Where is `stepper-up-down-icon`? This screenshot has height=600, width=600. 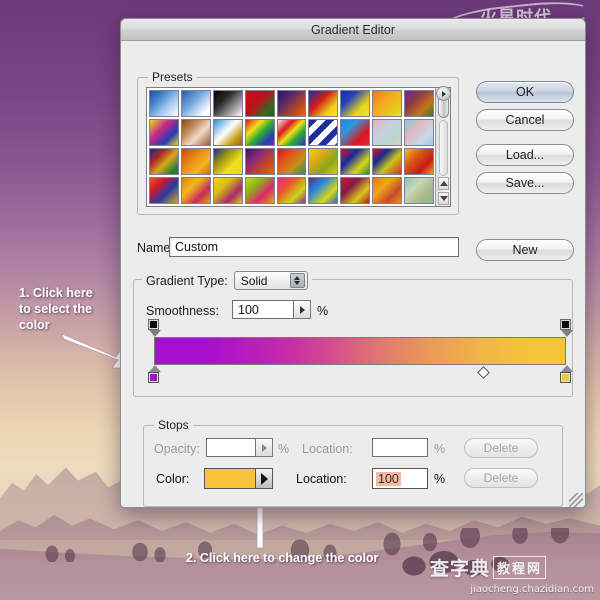
stepper-up-down-icon is located at coordinates (297, 280).